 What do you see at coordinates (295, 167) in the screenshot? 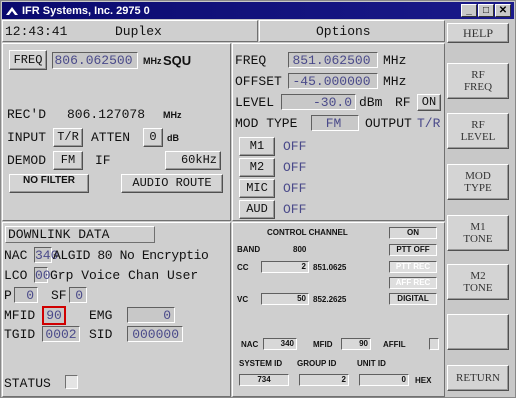
I see `m2-state: OFF` at bounding box center [295, 167].